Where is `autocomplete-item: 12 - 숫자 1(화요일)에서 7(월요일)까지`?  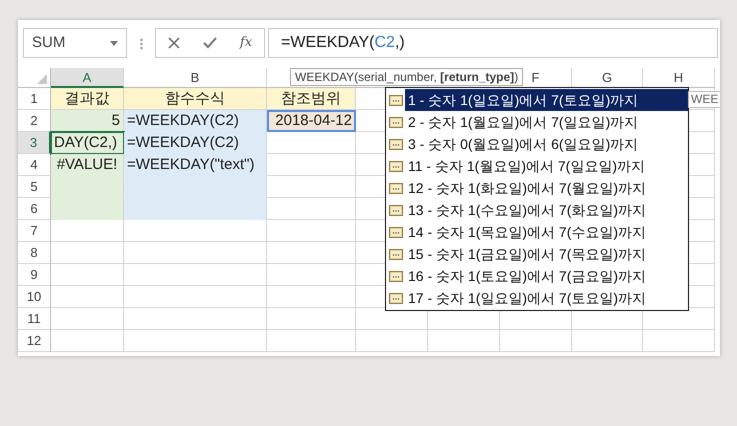 autocomplete-item: 12 - 숫자 1(화요일)에서 7(월요일)까지 is located at coordinates (537, 188).